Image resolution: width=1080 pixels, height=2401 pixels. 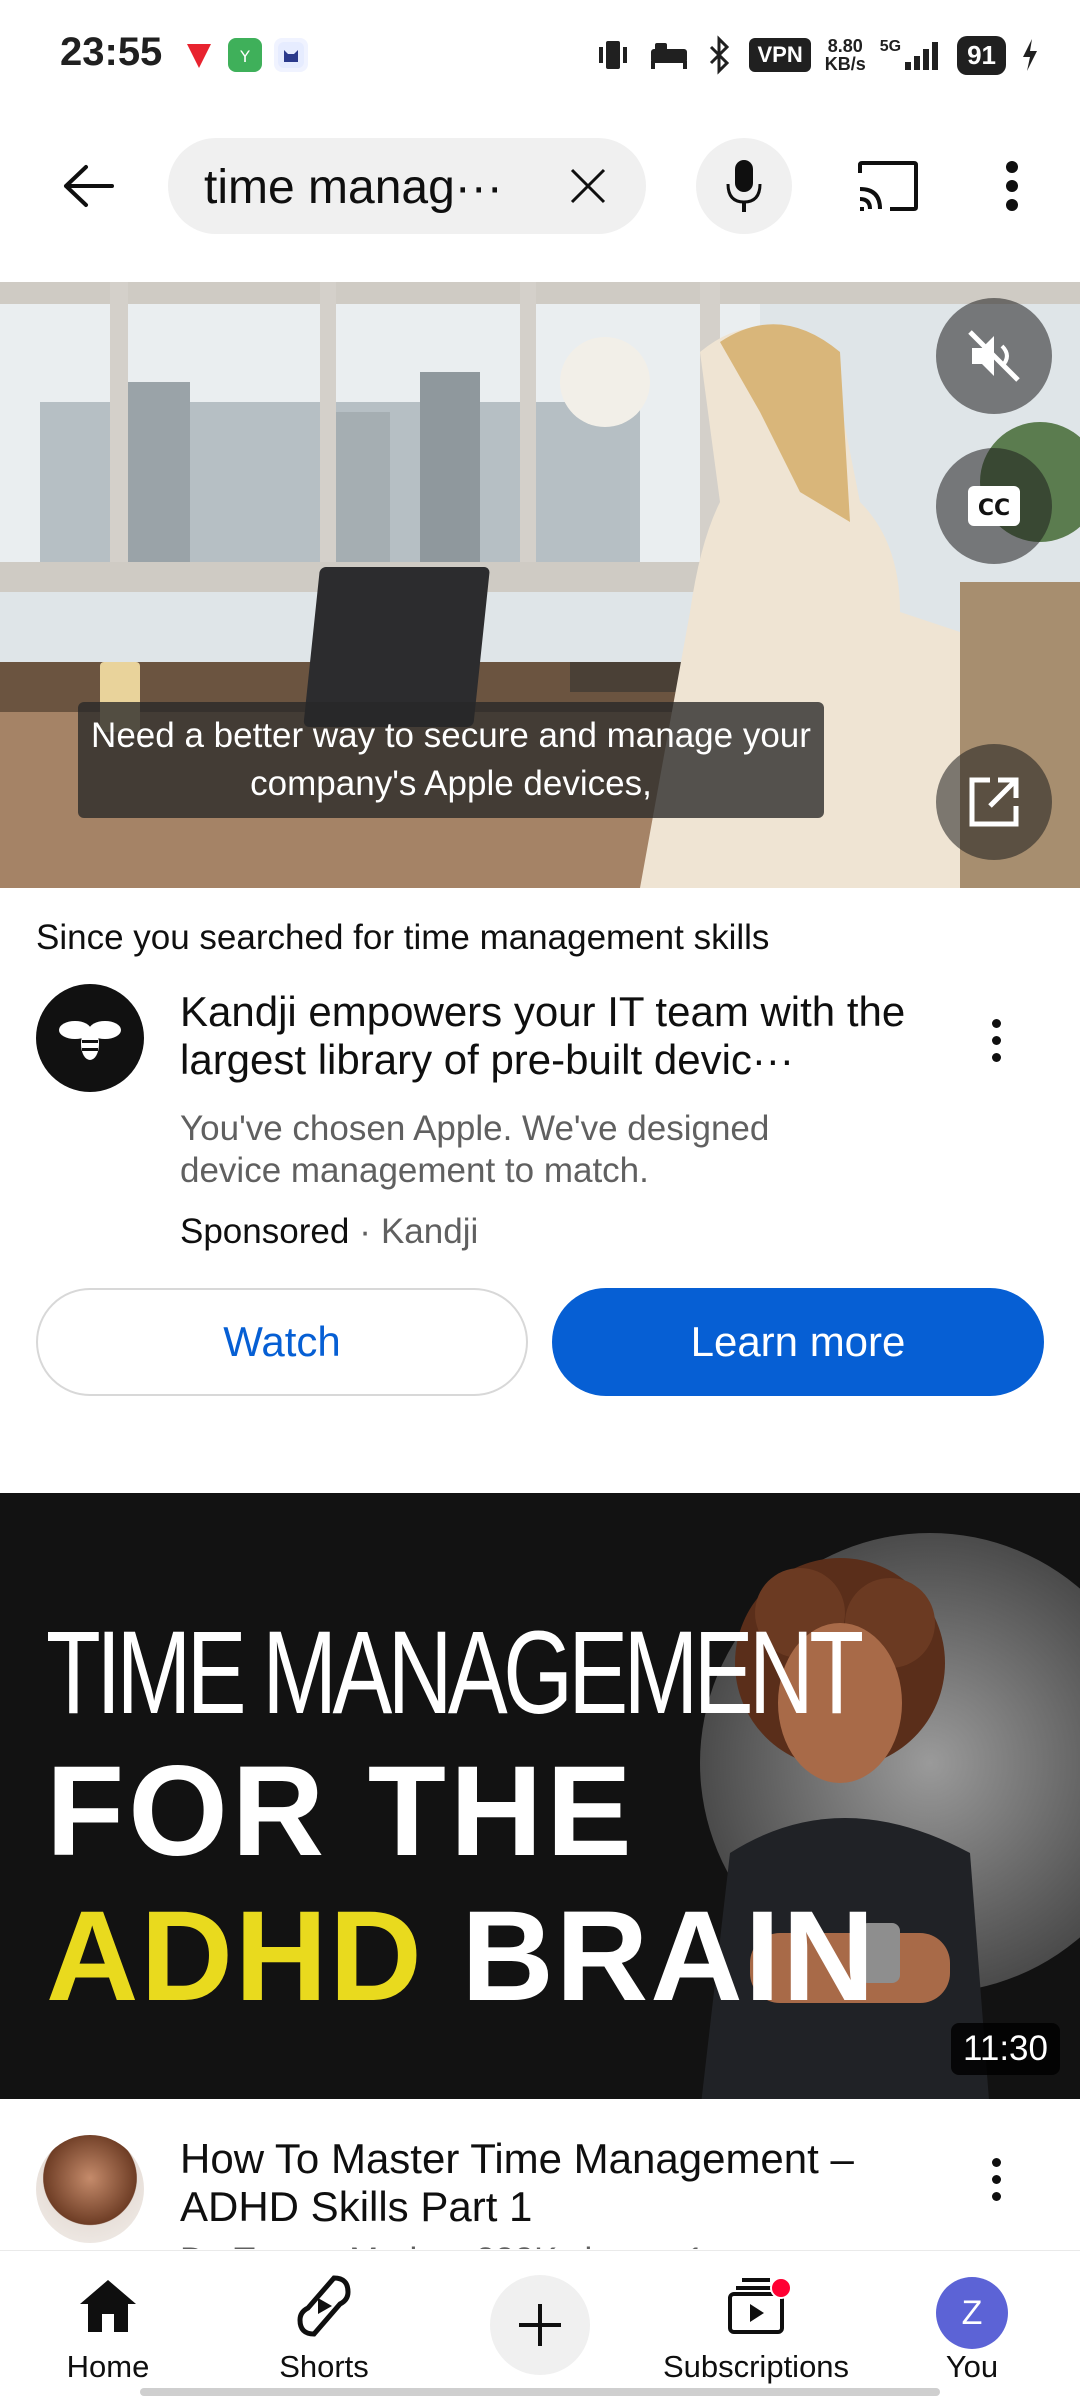 What do you see at coordinates (235, 1956) in the screenshot?
I see `thumbnail-highlight-word: ADHD` at bounding box center [235, 1956].